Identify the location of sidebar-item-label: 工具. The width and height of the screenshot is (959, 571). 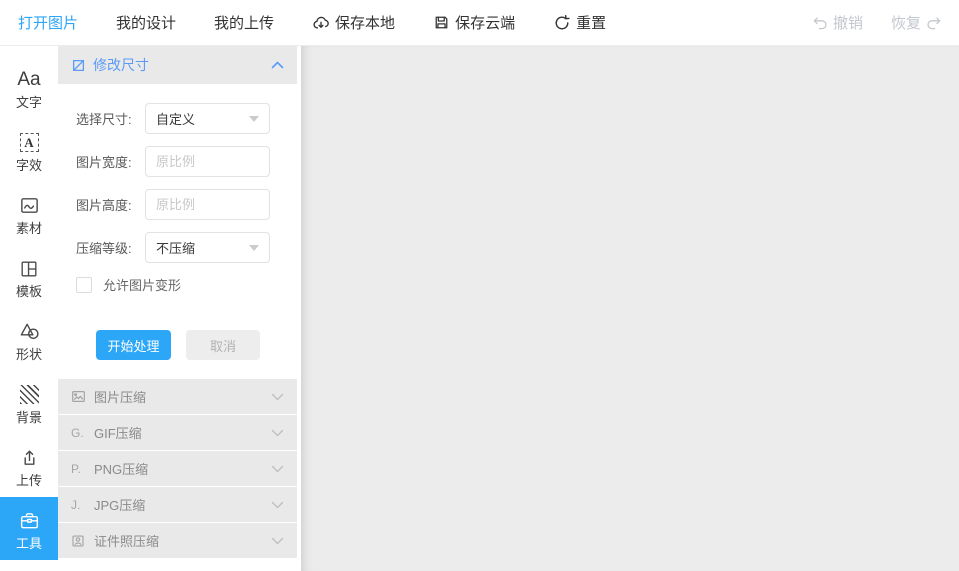
(28, 543).